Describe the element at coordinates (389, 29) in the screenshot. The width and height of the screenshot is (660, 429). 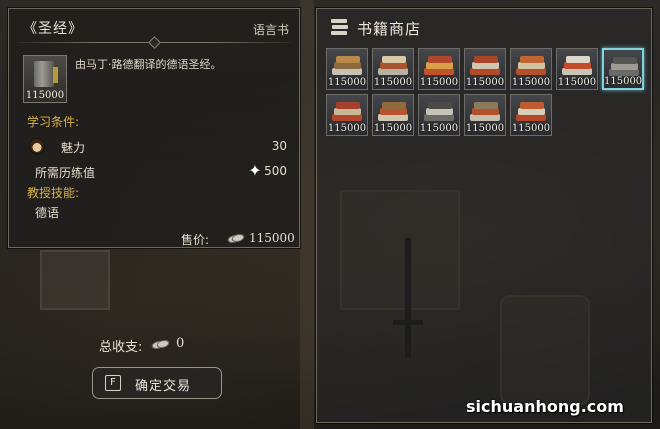
I see `shop-title: 书籍商店` at that location.